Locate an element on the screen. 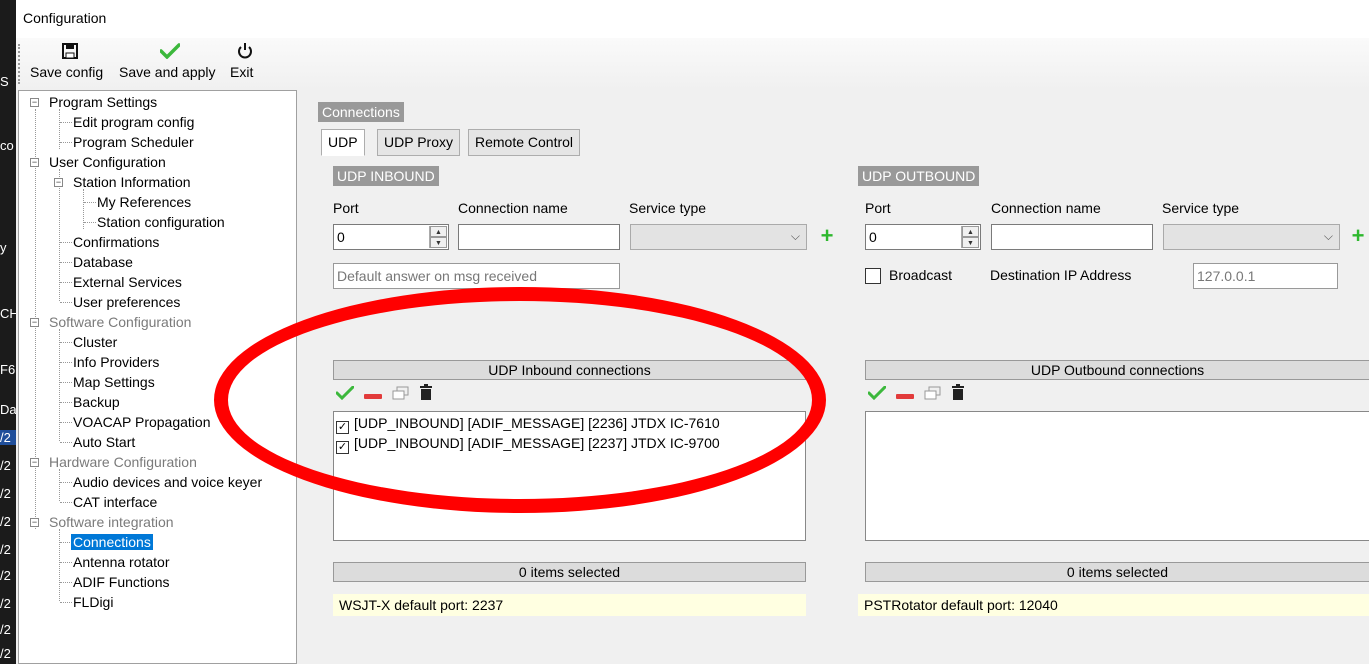 Image resolution: width=1369 pixels, height=664 pixels. inbound-default-port-note: WSJT-X default port: 2237 is located at coordinates (569, 605).